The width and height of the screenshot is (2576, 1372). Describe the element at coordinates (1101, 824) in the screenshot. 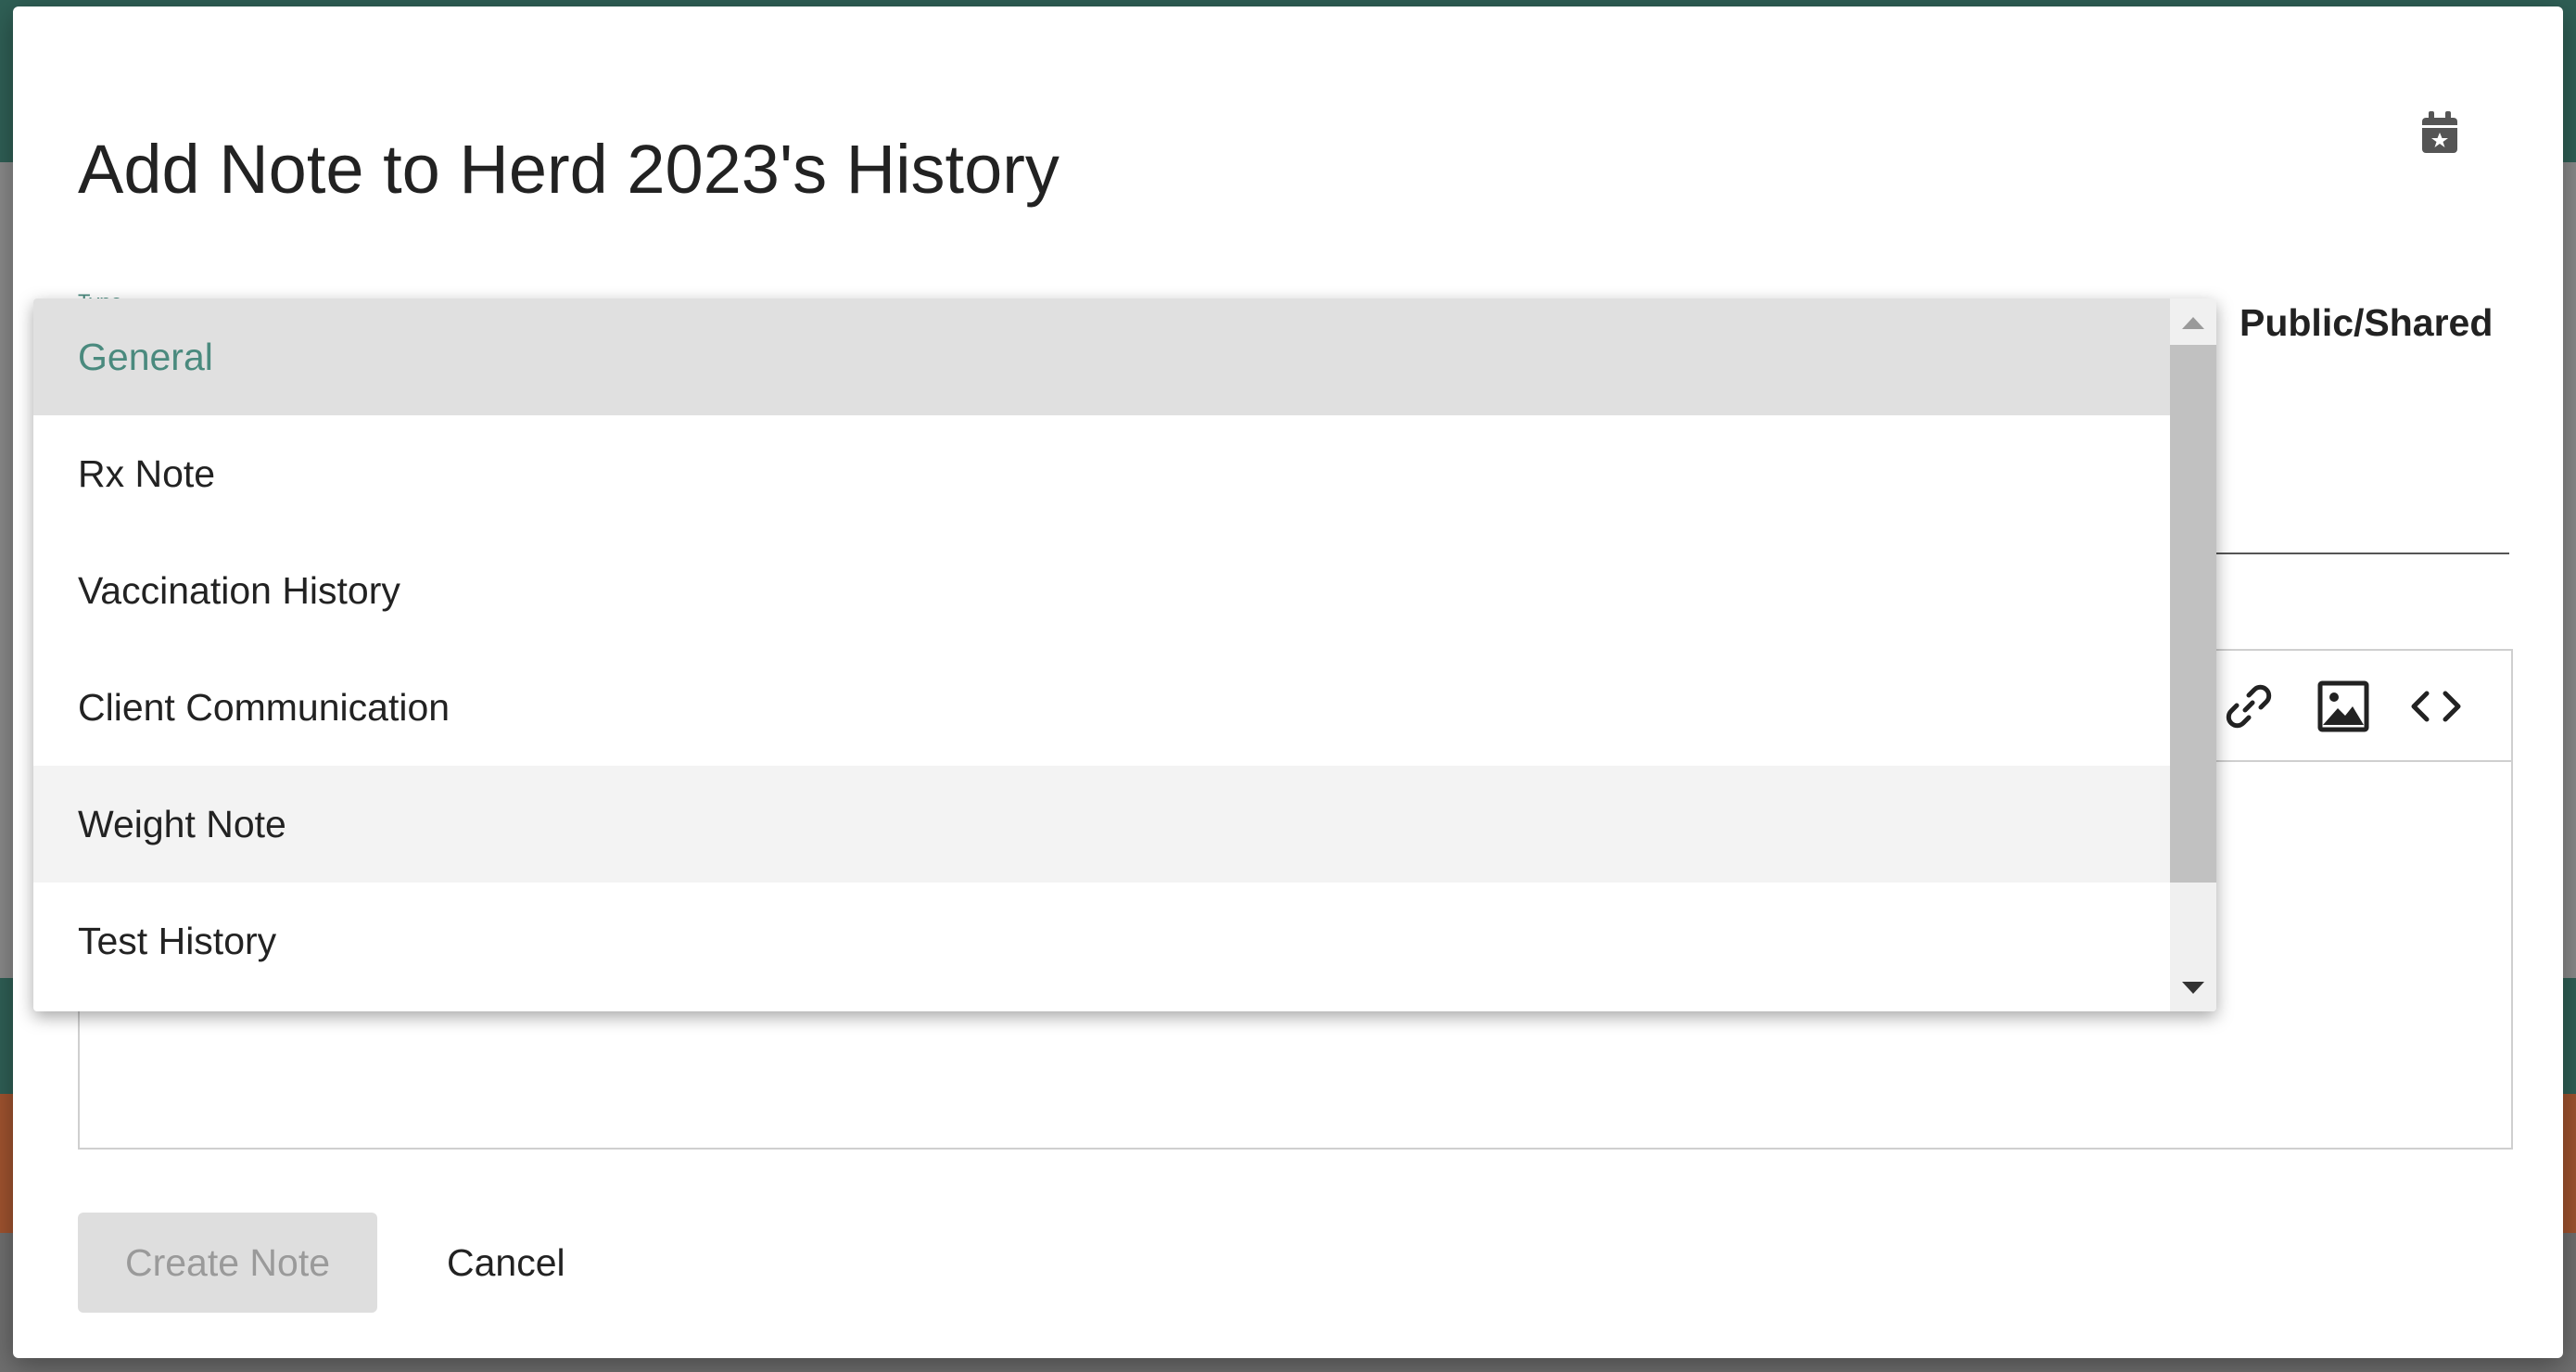

I see `dropdown-option-weight-note: Weight Note` at that location.